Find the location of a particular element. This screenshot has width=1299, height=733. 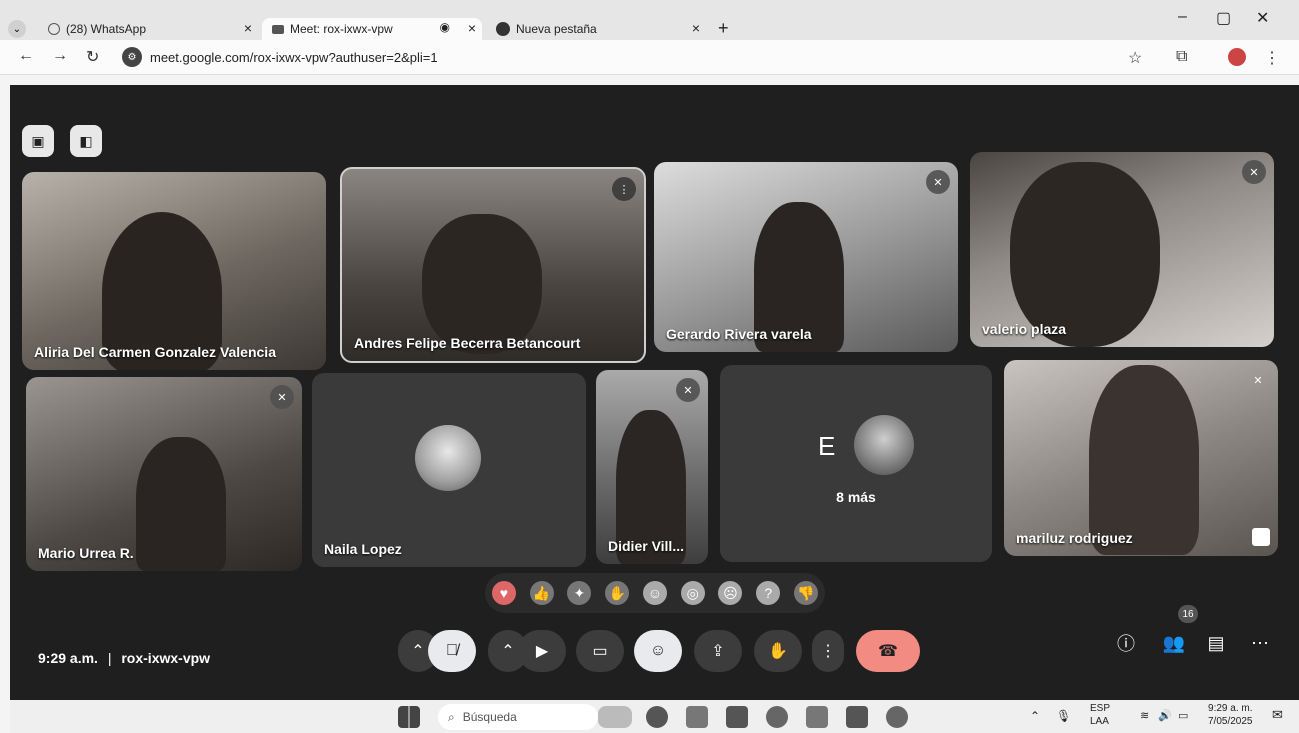

camera-off-indicator-icon: ▣ is located at coordinates (38, 141).